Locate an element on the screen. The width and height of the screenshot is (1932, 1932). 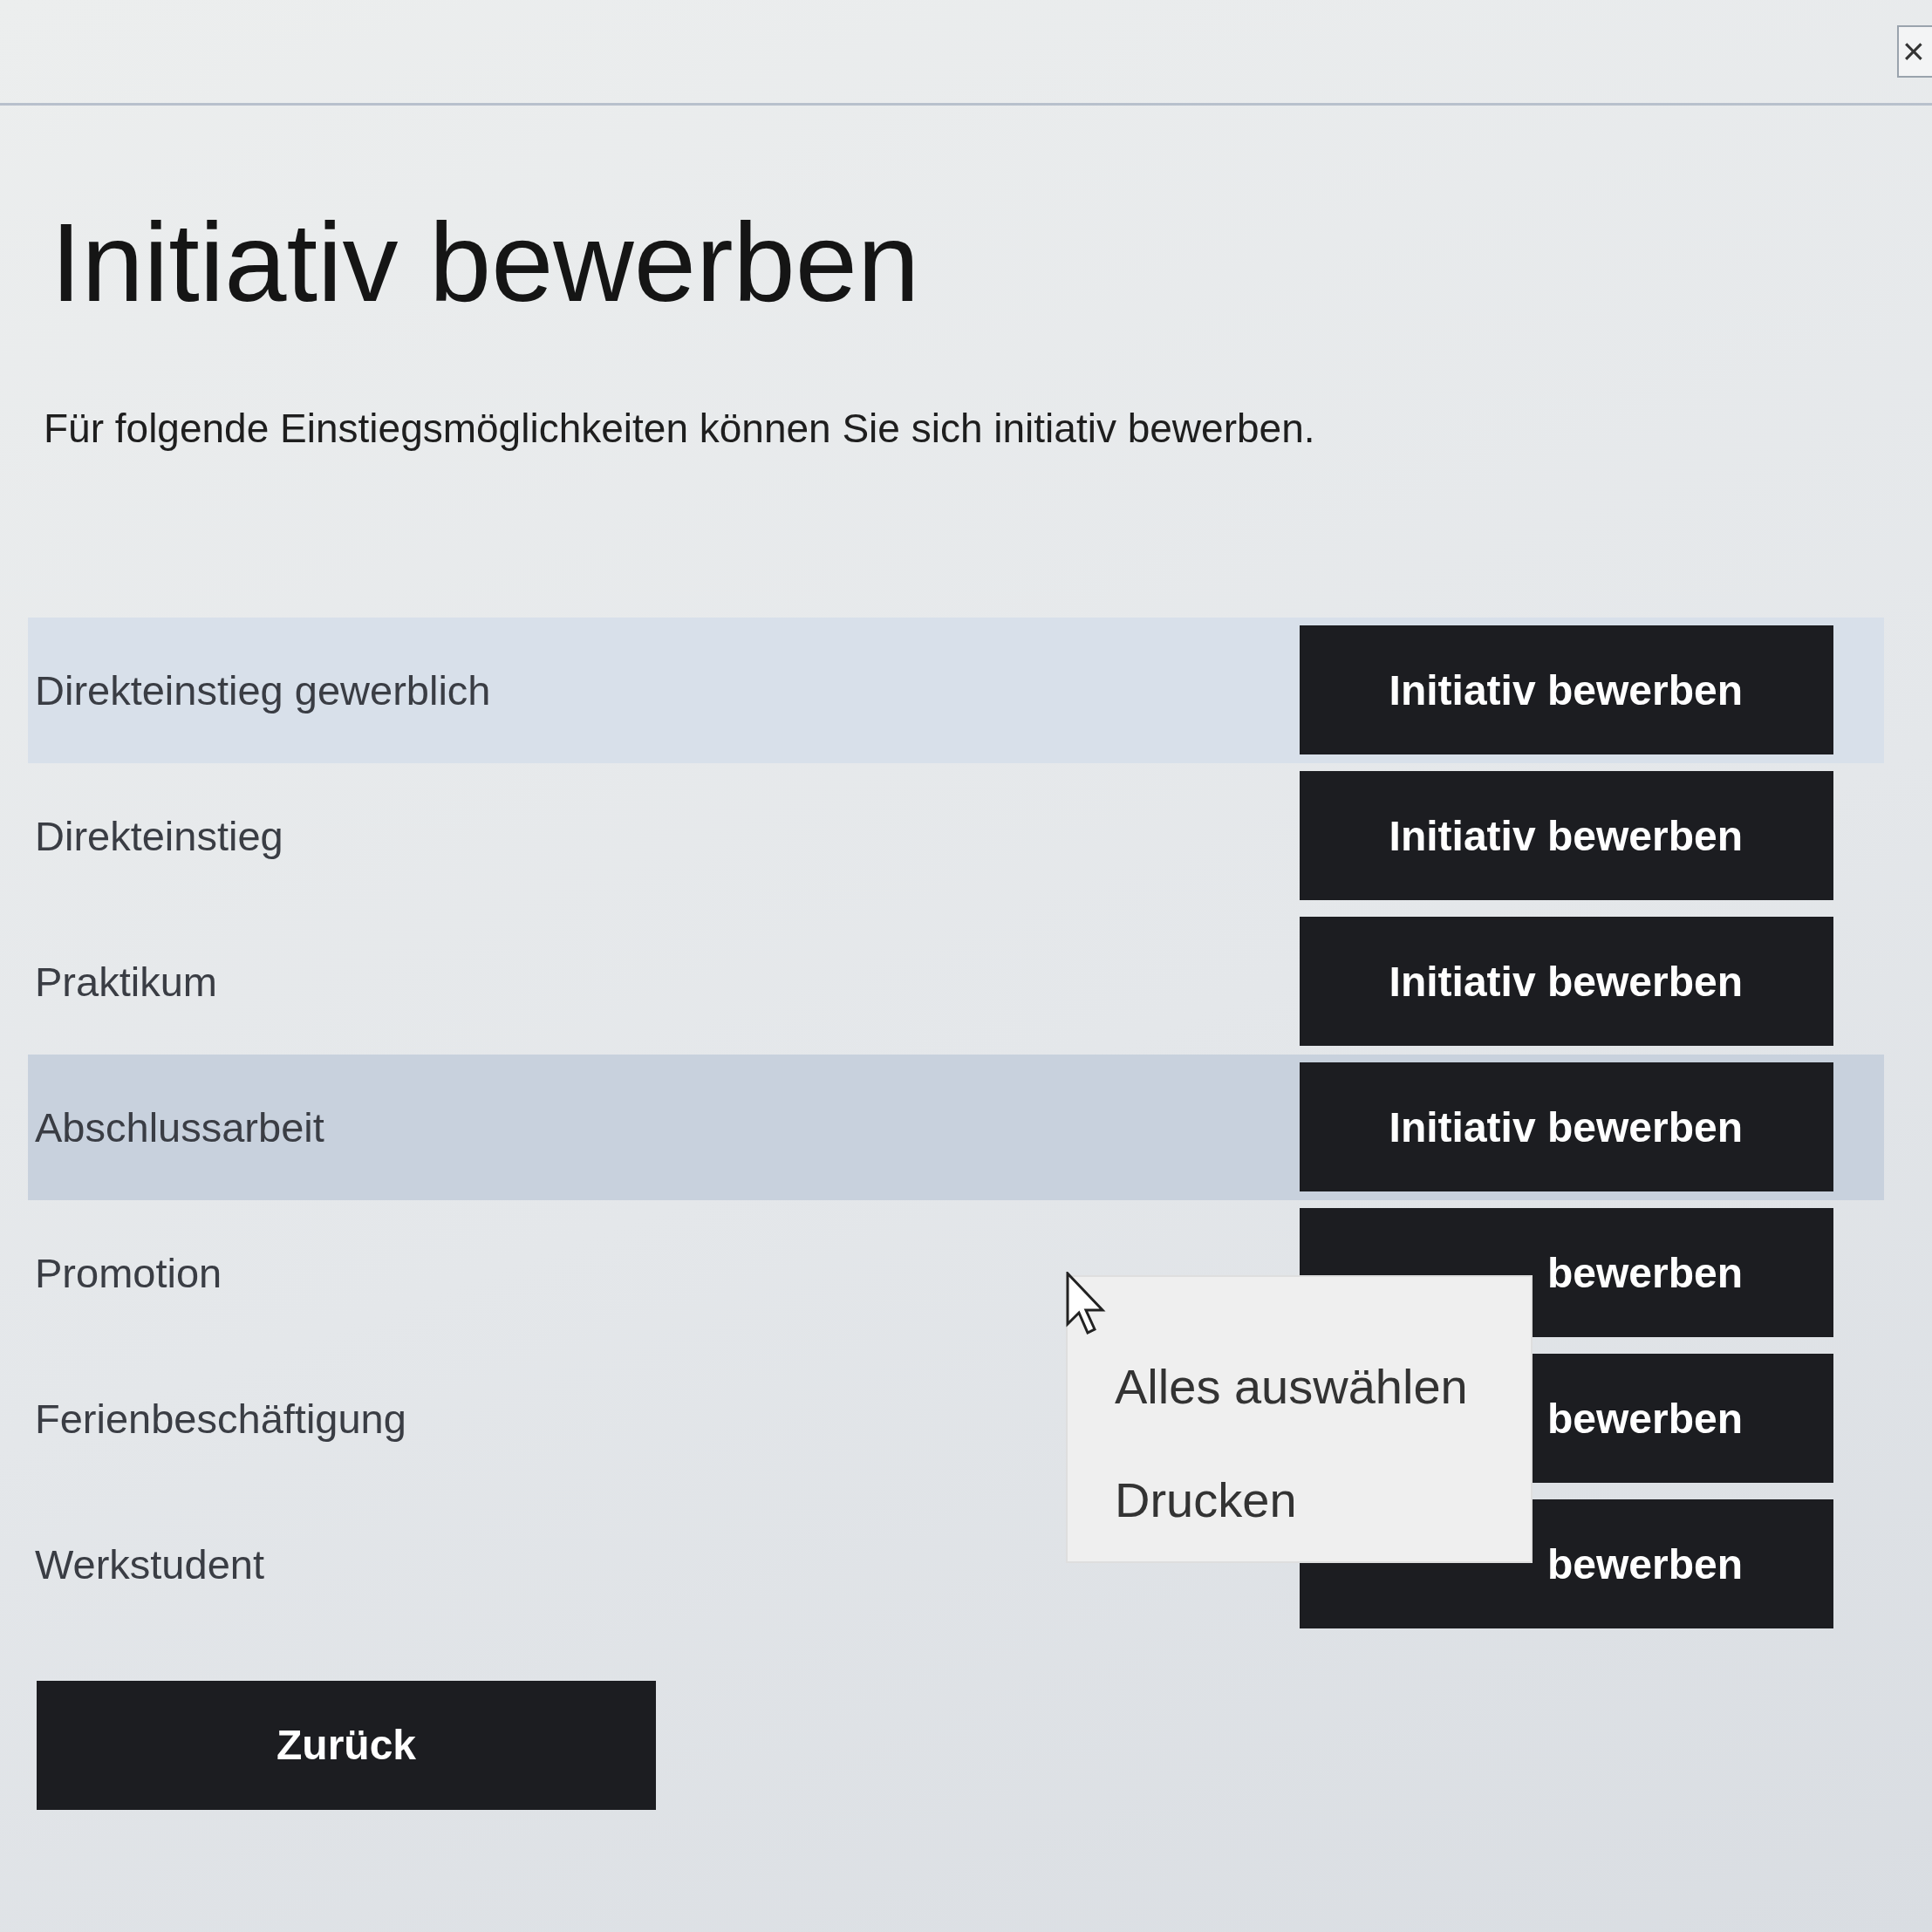
back-button: Zurück is located at coordinates (346, 1745).